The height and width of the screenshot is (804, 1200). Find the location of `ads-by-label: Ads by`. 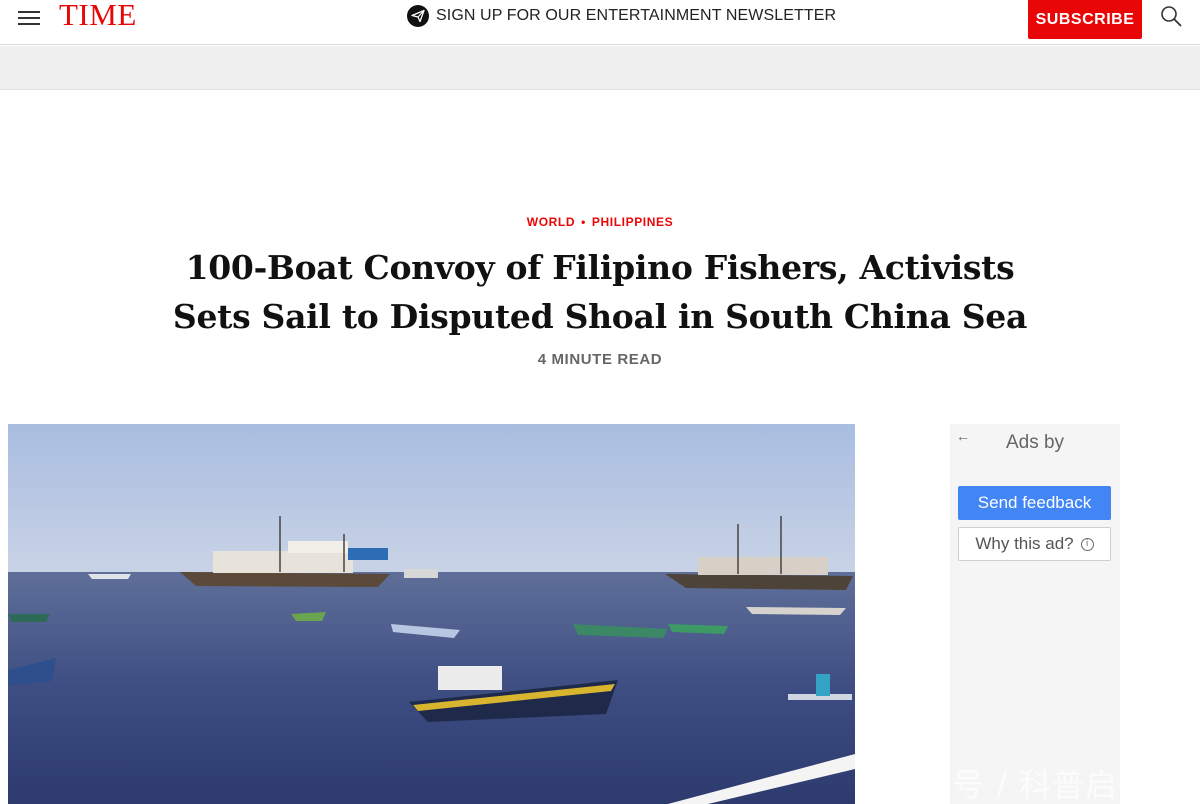

ads-by-label: Ads by is located at coordinates (1035, 442).